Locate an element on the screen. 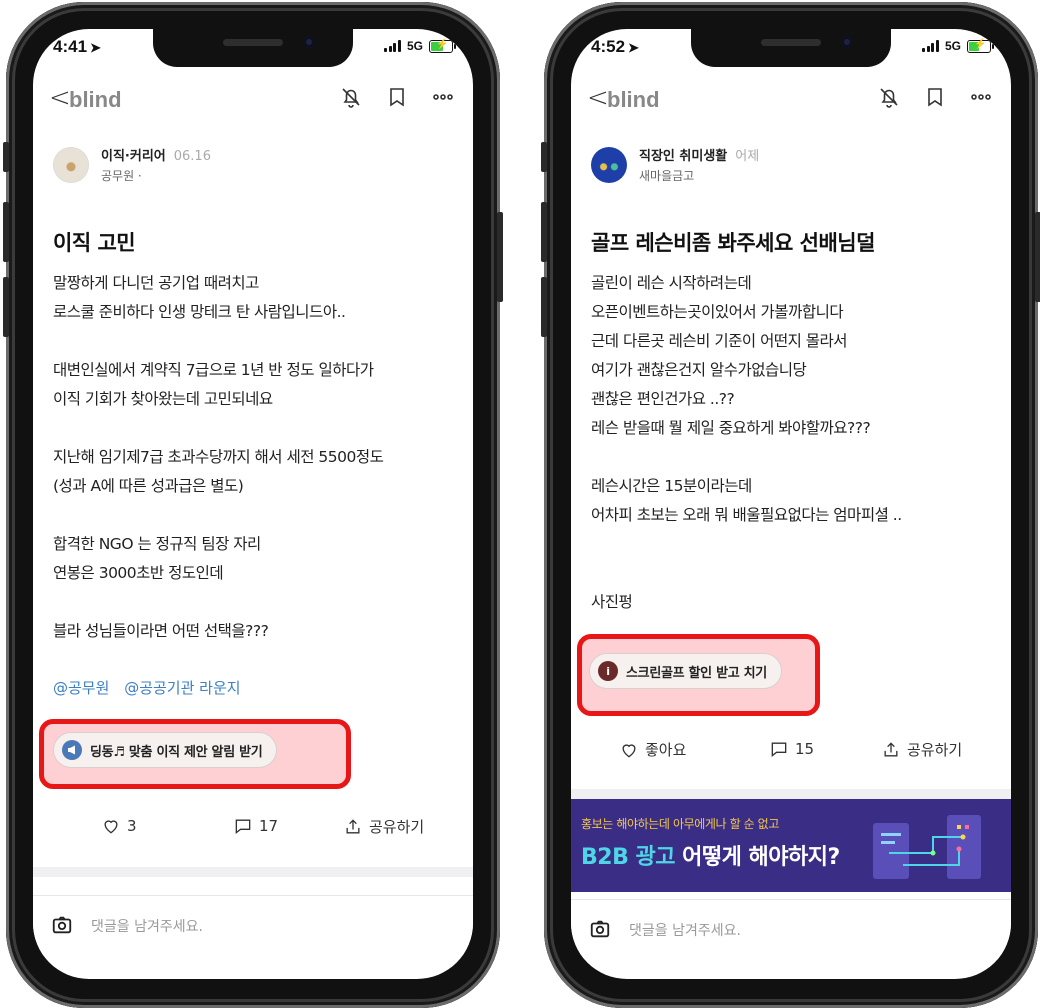 The width and height of the screenshot is (1040, 1008). board-name: 직장인 취미생활 is located at coordinates (683, 156).